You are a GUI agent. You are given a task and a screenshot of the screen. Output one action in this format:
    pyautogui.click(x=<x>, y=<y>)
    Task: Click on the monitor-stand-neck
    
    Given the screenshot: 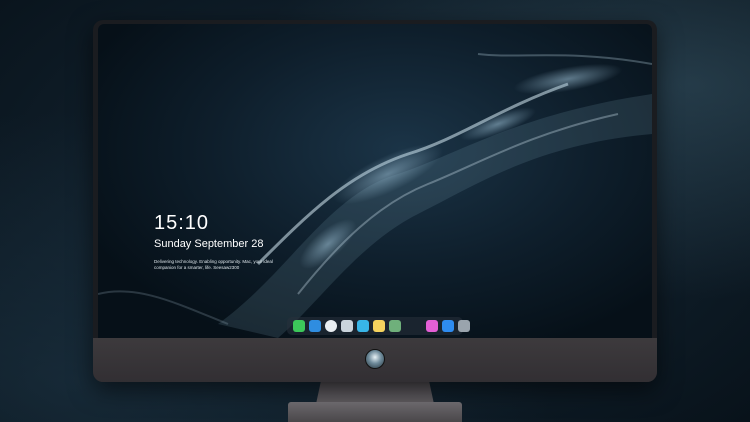 What is the action you would take?
    pyautogui.click(x=375, y=393)
    